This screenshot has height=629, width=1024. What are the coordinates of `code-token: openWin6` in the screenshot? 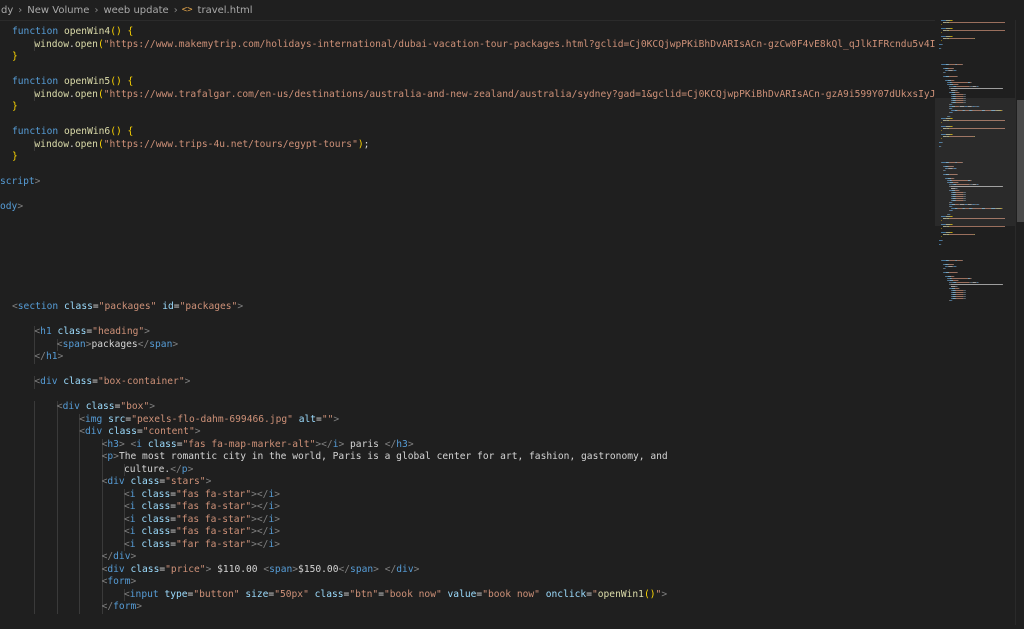 It's located at (87, 131).